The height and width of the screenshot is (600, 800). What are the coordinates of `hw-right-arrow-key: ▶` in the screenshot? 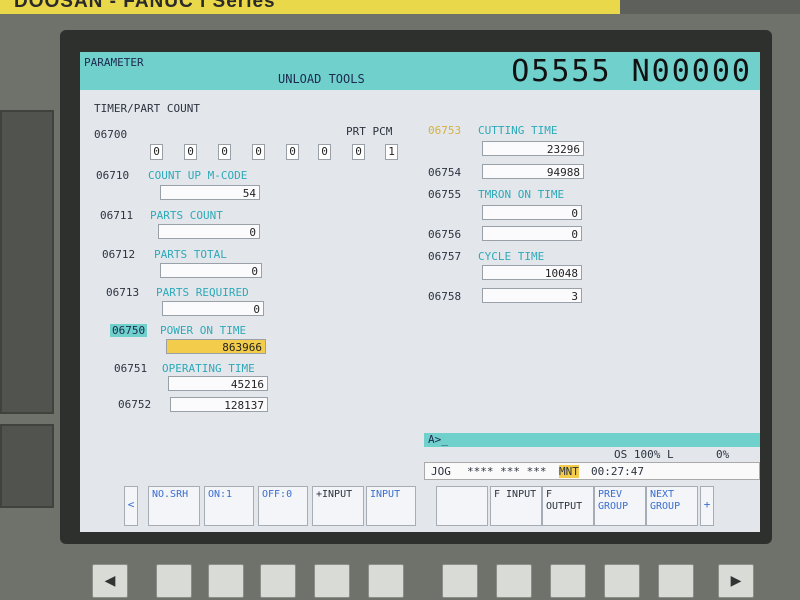 It's located at (736, 581).